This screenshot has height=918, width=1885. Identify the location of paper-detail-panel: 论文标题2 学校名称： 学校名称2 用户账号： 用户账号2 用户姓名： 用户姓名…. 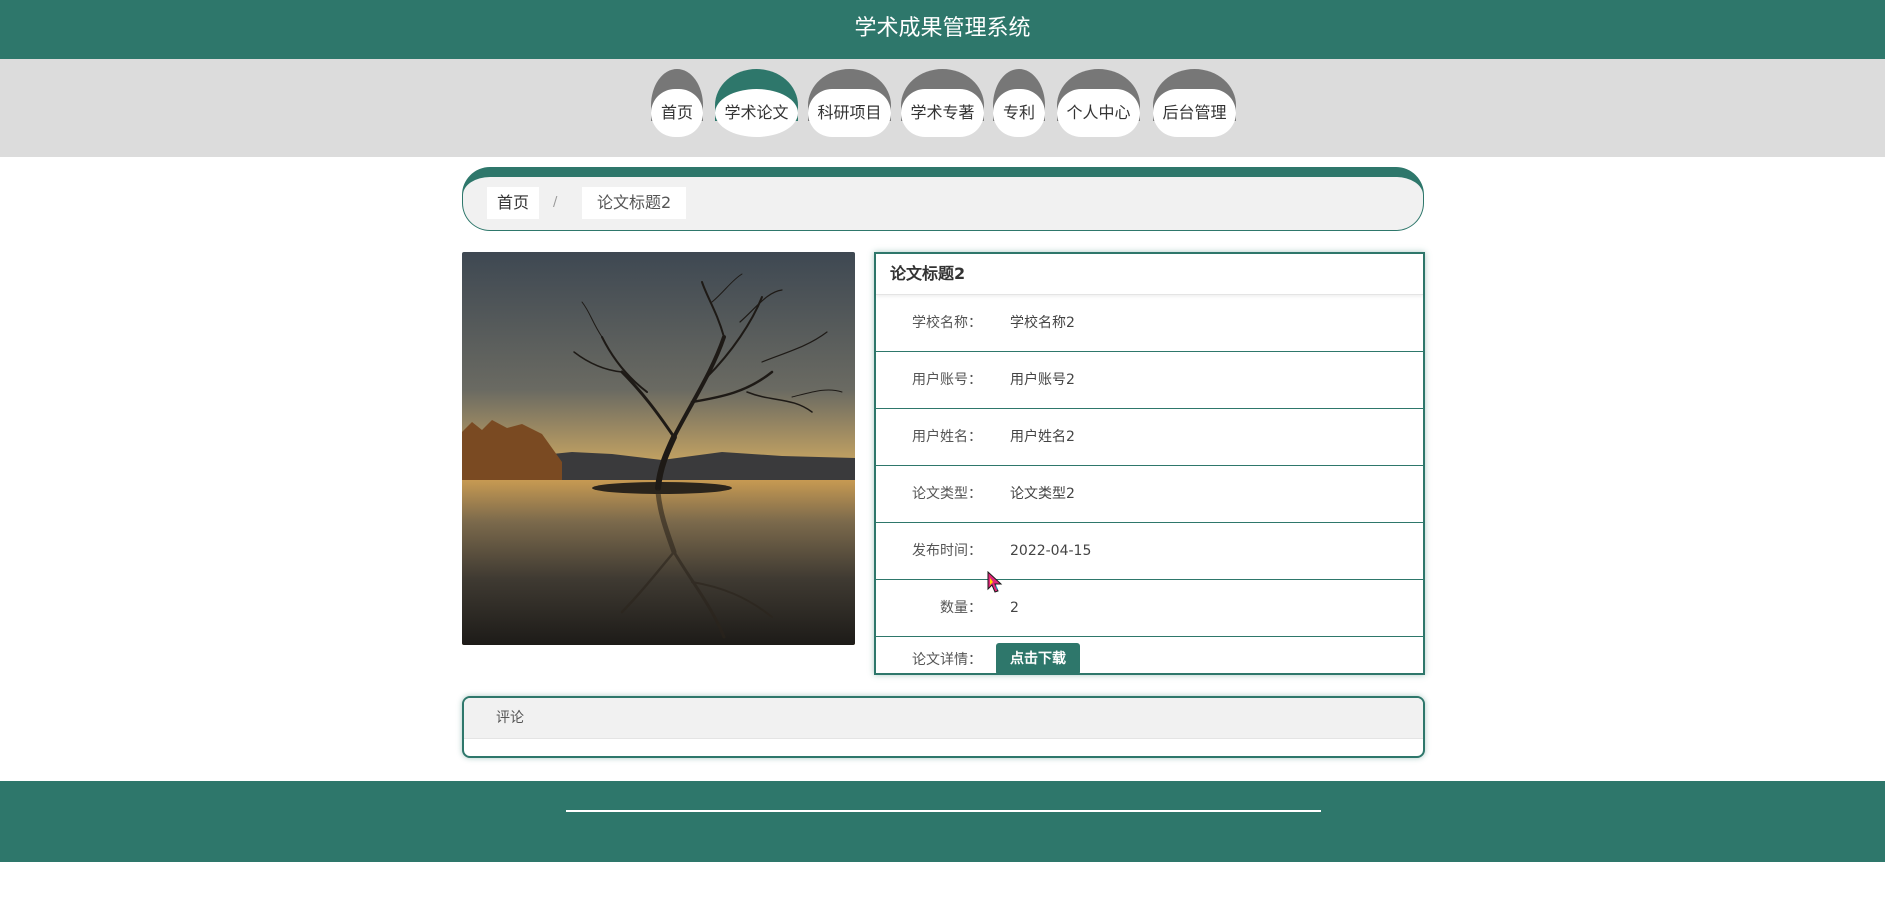
(1149, 463).